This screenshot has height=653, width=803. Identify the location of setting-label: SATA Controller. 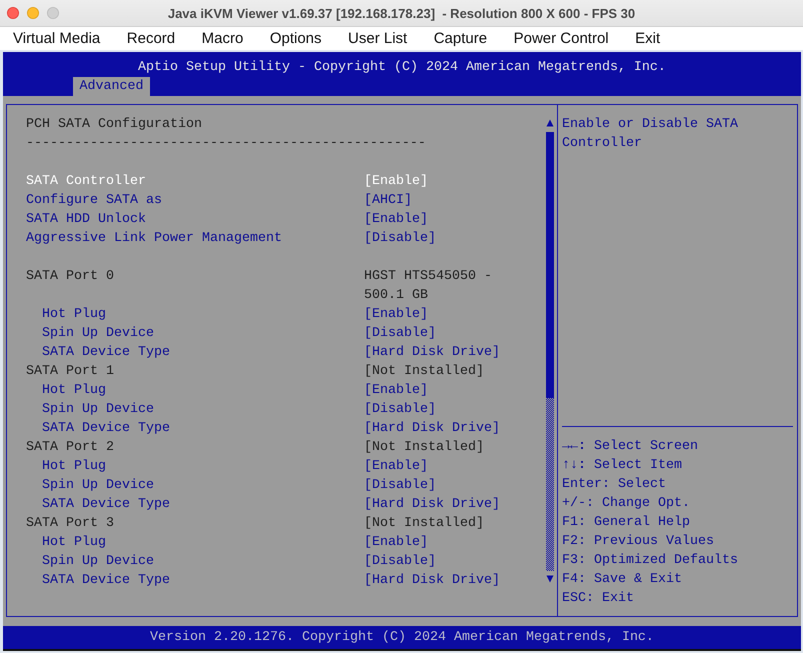
(86, 181).